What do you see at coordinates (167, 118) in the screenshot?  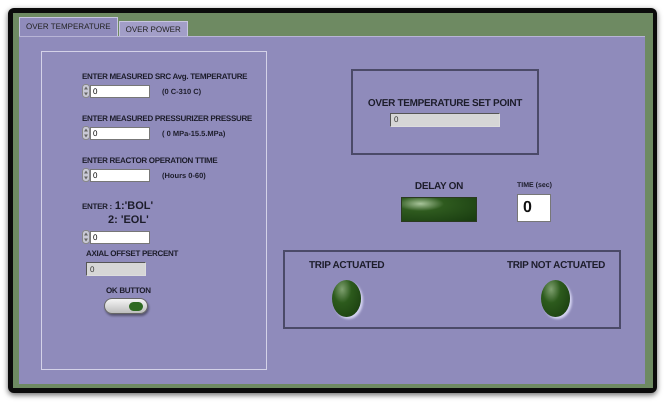 I see `field-label: ENTER MEASURED PRESSURIZER PRESSURE` at bounding box center [167, 118].